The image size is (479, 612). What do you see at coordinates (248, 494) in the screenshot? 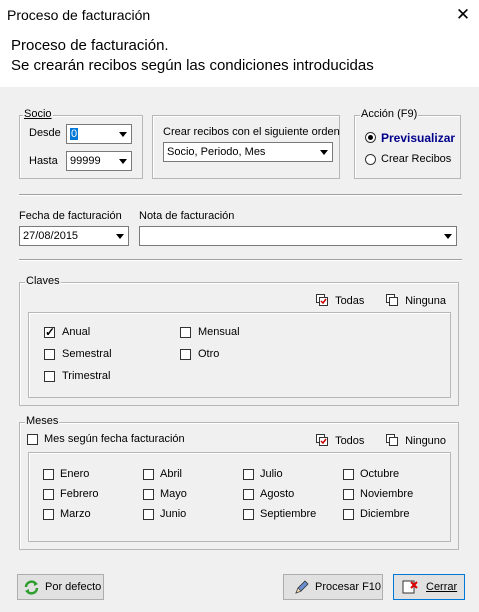
I see `mes-agosto-checkbox` at bounding box center [248, 494].